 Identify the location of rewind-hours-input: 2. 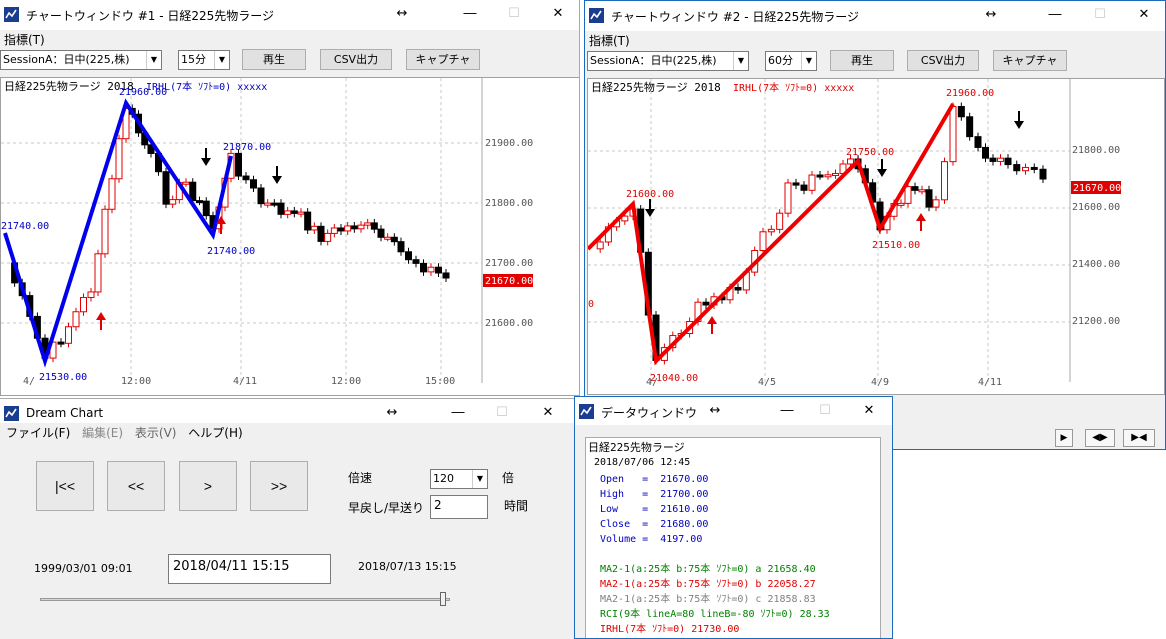
(459, 507).